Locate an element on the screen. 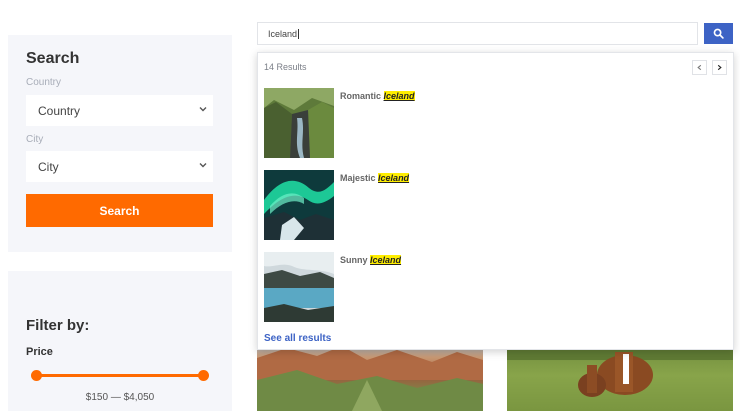 The width and height of the screenshot is (740, 411). sidebar-search-button: Search is located at coordinates (119, 210).